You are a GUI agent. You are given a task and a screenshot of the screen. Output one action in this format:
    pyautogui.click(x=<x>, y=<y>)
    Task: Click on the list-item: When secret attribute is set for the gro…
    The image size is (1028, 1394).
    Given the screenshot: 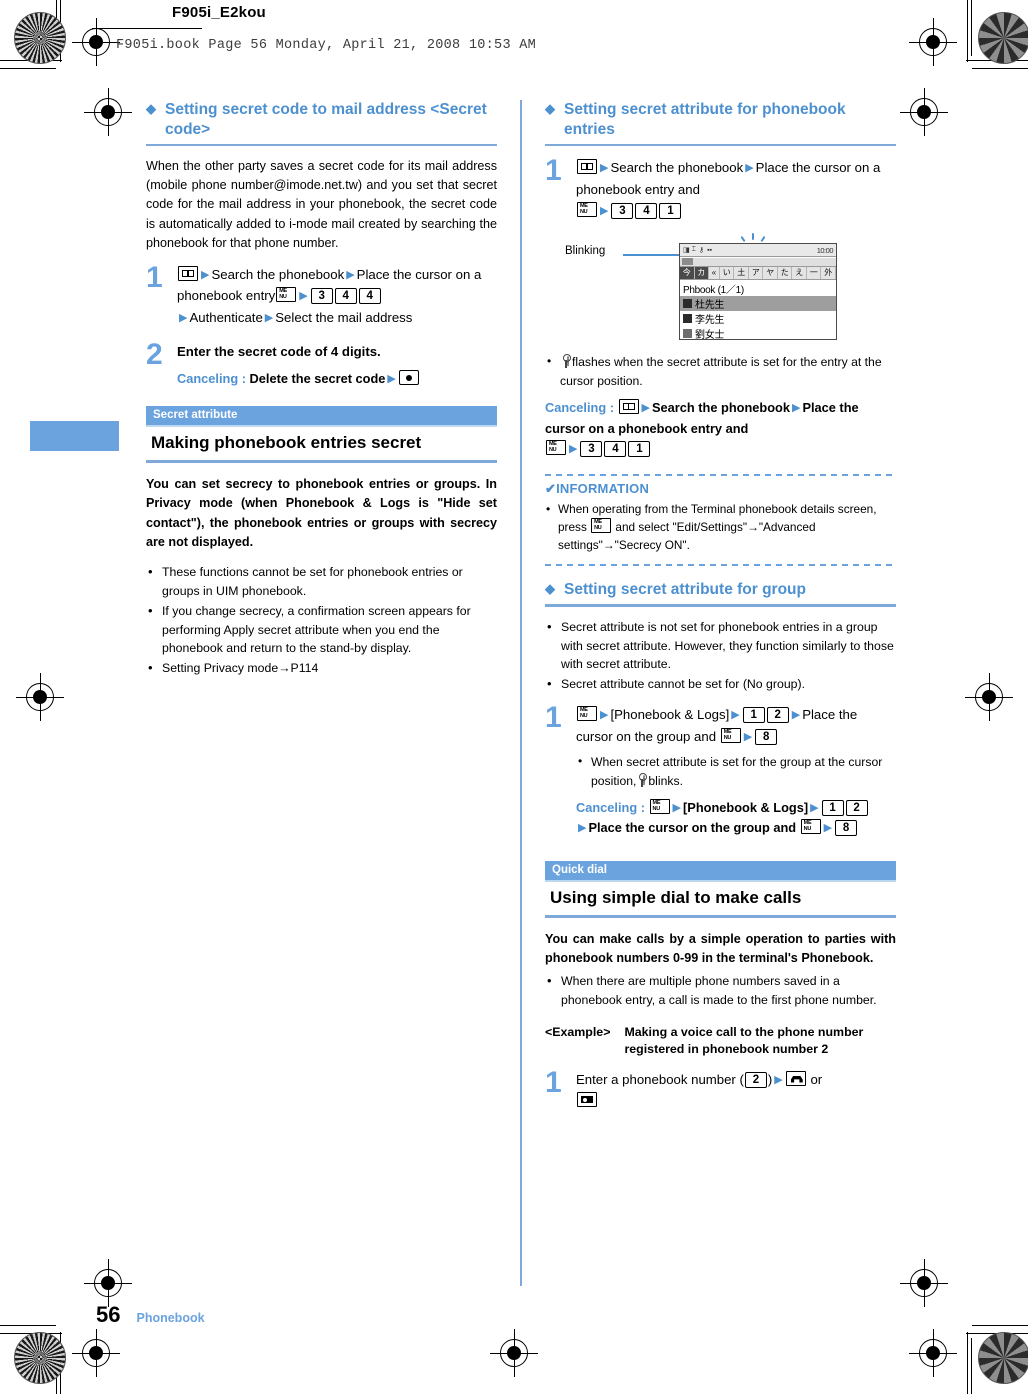 What is the action you would take?
    pyautogui.click(x=736, y=771)
    